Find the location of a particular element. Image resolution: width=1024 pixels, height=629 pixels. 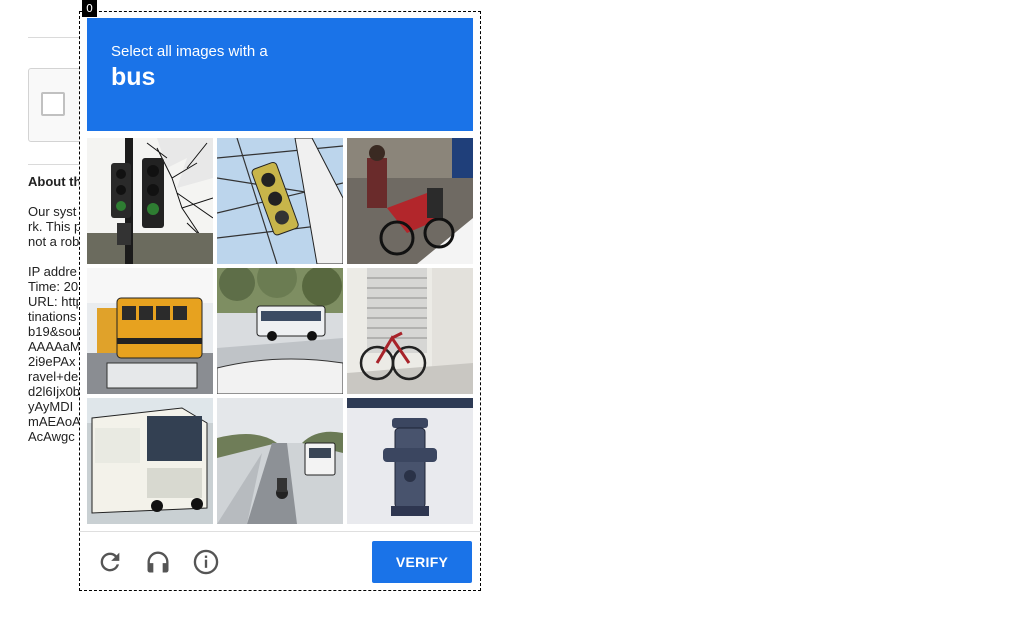

road-with-bus-image is located at coordinates (280, 461).